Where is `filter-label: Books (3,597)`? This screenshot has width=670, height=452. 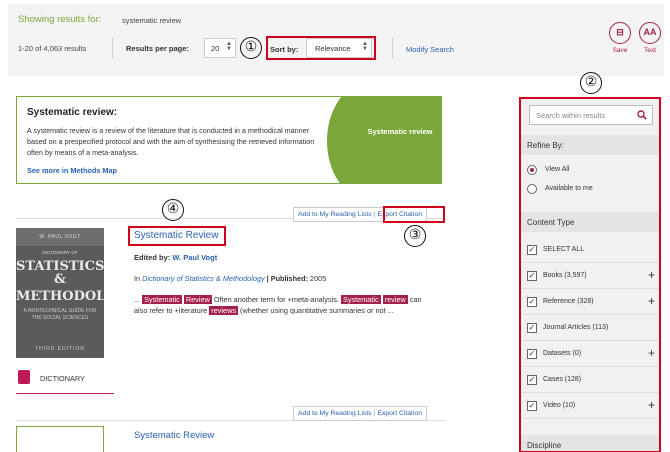
filter-label: Books (3,597) is located at coordinates (565, 275).